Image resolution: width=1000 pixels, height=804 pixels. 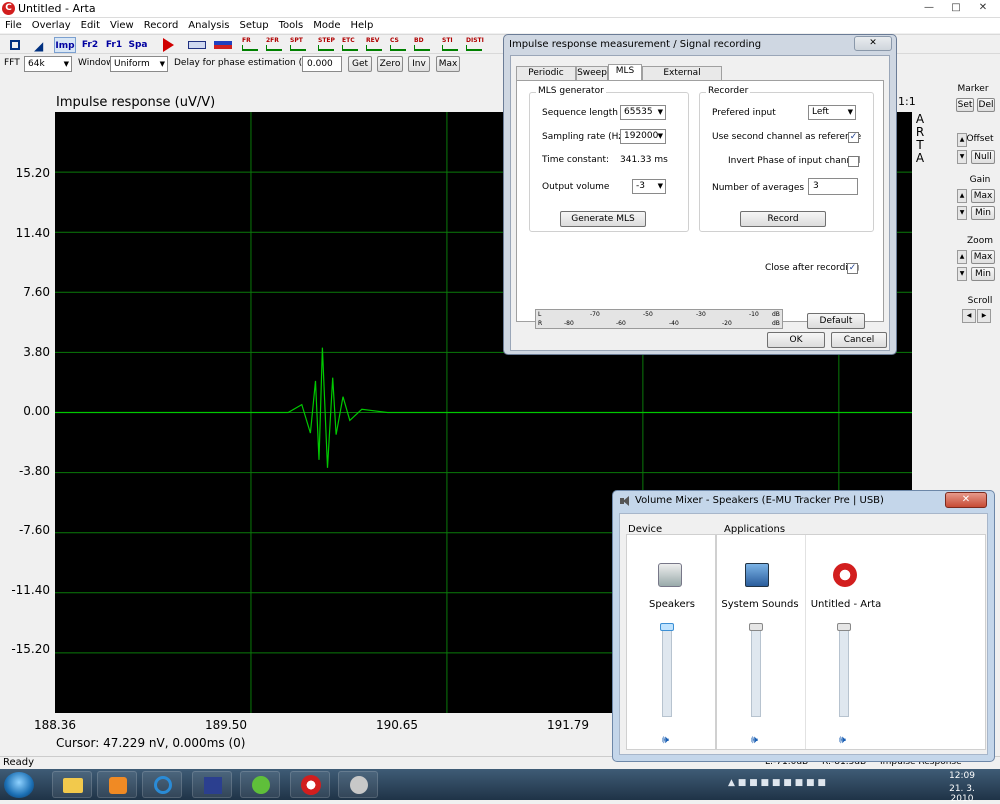 I want to click on imp-button: Imp, so click(x=65, y=45).